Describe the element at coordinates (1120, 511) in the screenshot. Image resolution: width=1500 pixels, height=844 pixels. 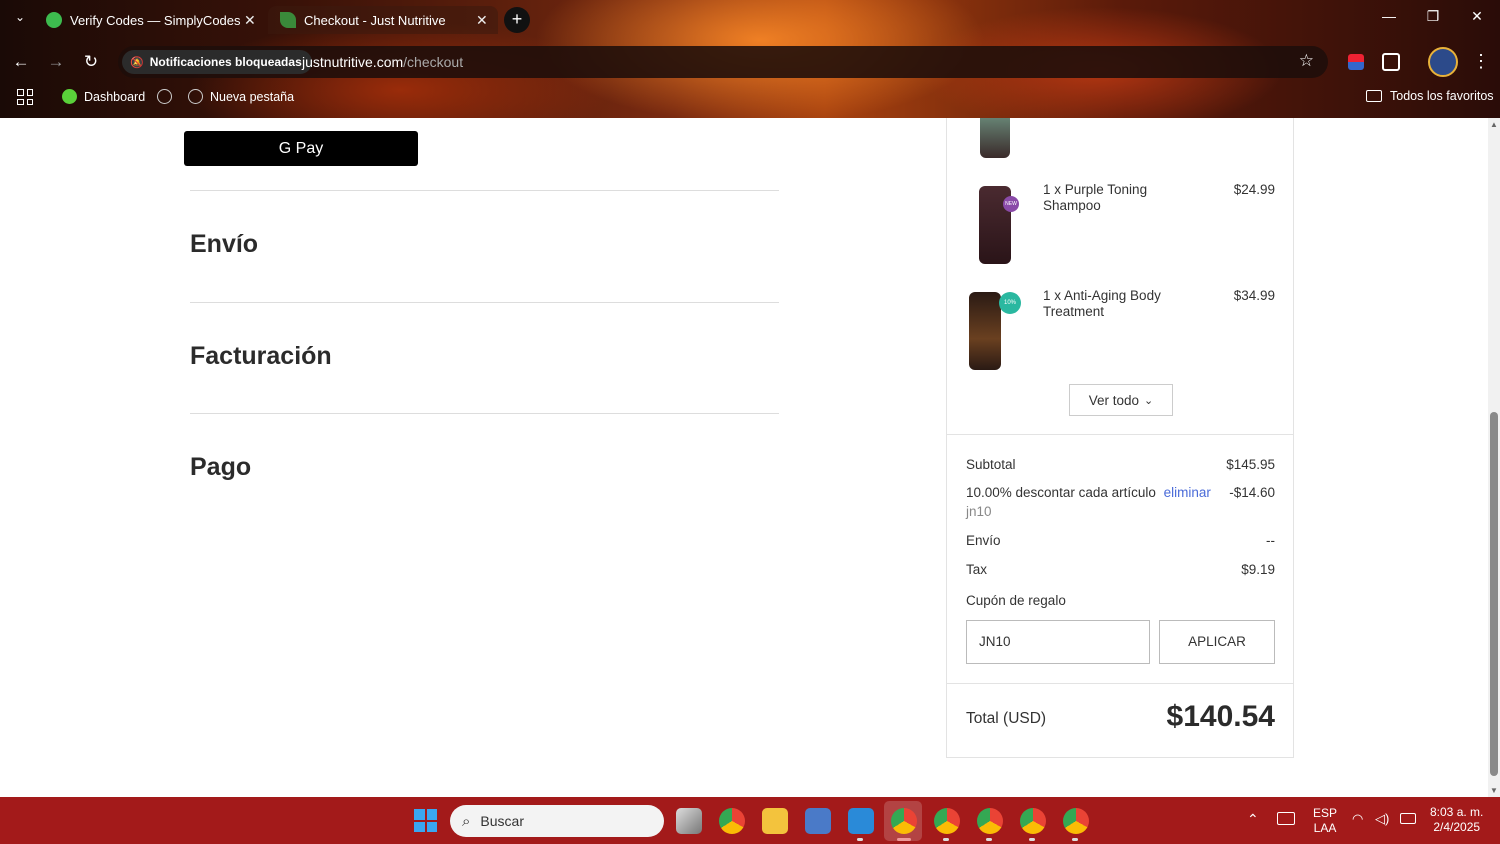
I see `discount-code-row: jn10` at that location.